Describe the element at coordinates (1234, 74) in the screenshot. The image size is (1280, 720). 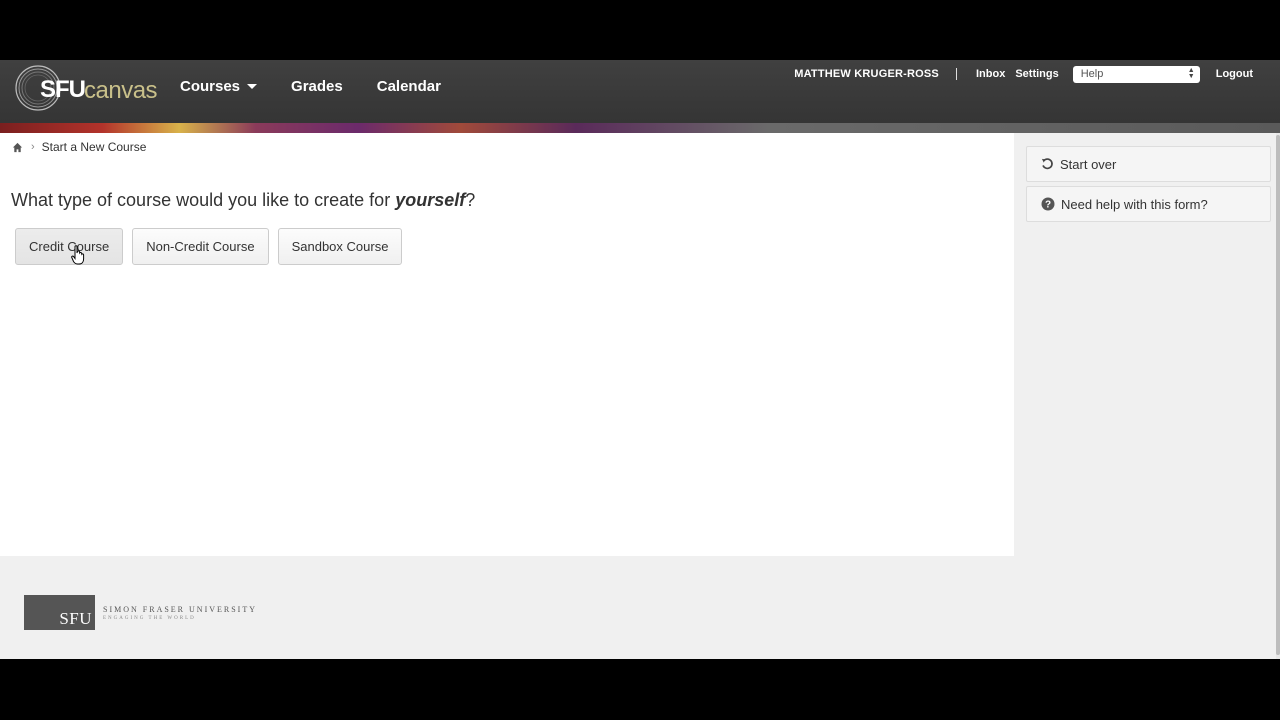
I see `logout-link: Logout` at that location.